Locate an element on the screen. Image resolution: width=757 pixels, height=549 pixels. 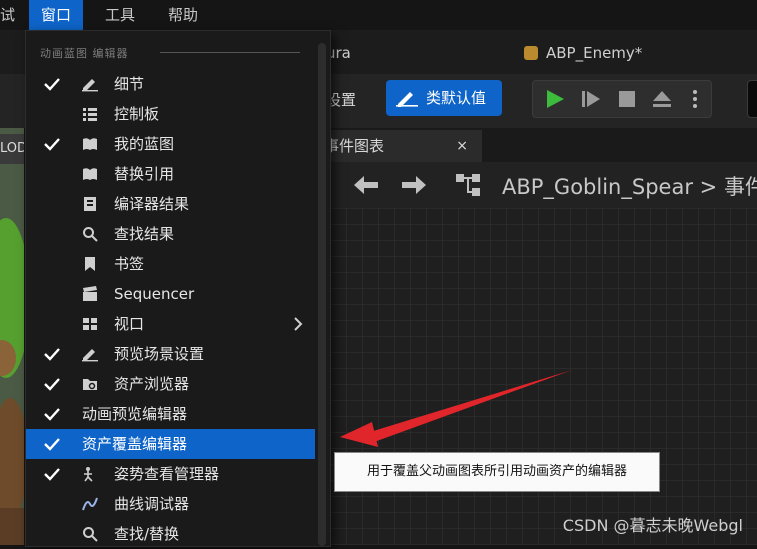
breadcrumb-current: 事件 is located at coordinates (740, 187).